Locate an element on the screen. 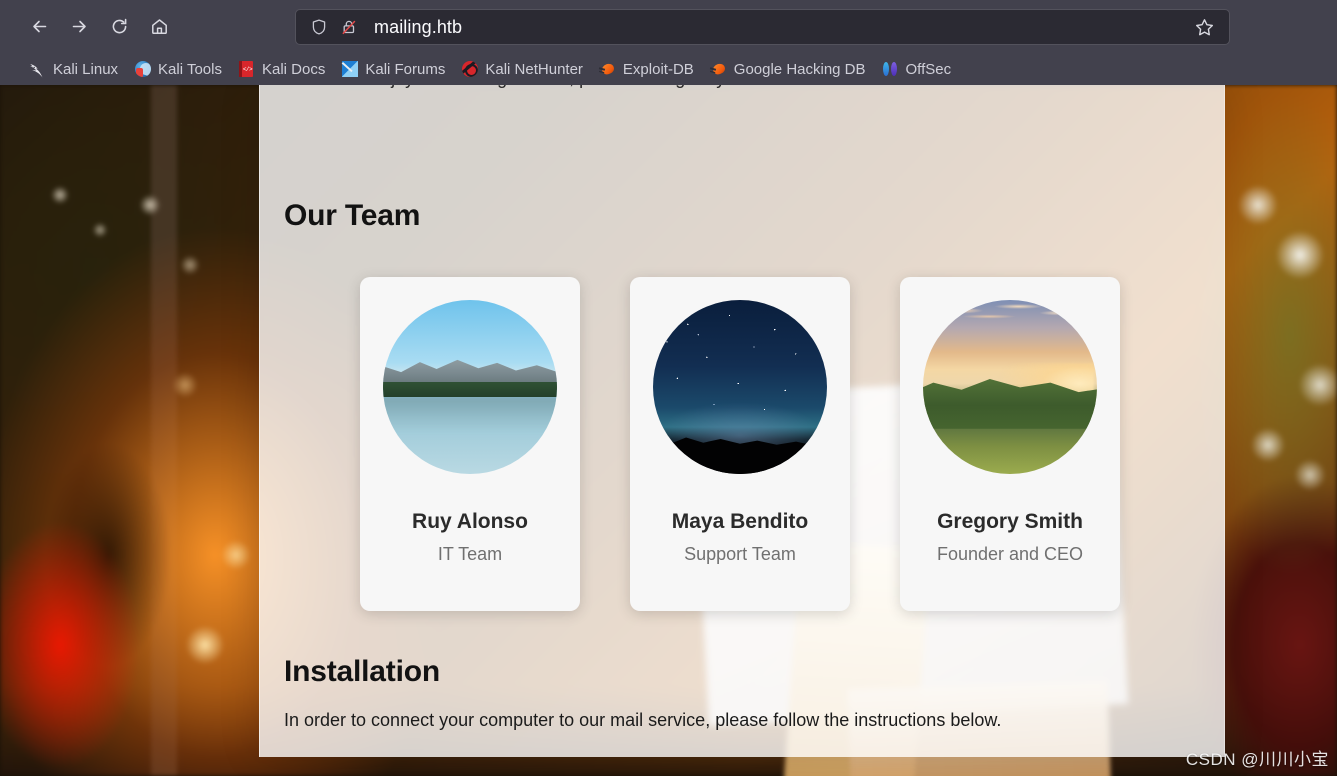 This screenshot has height=776, width=1337. bookmark-kali-forums: Kali Forums is located at coordinates (393, 69).